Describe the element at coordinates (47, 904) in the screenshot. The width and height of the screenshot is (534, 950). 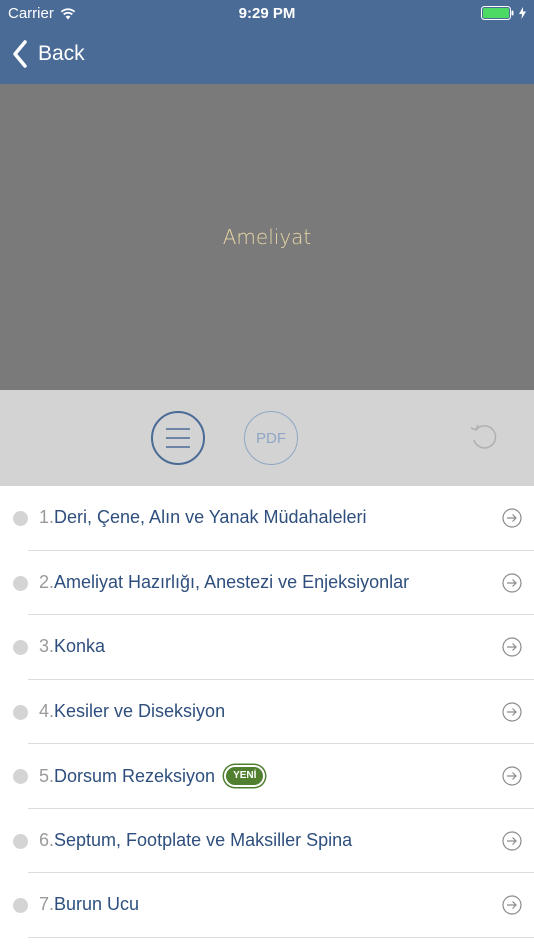
I see `item-number: 7.` at that location.